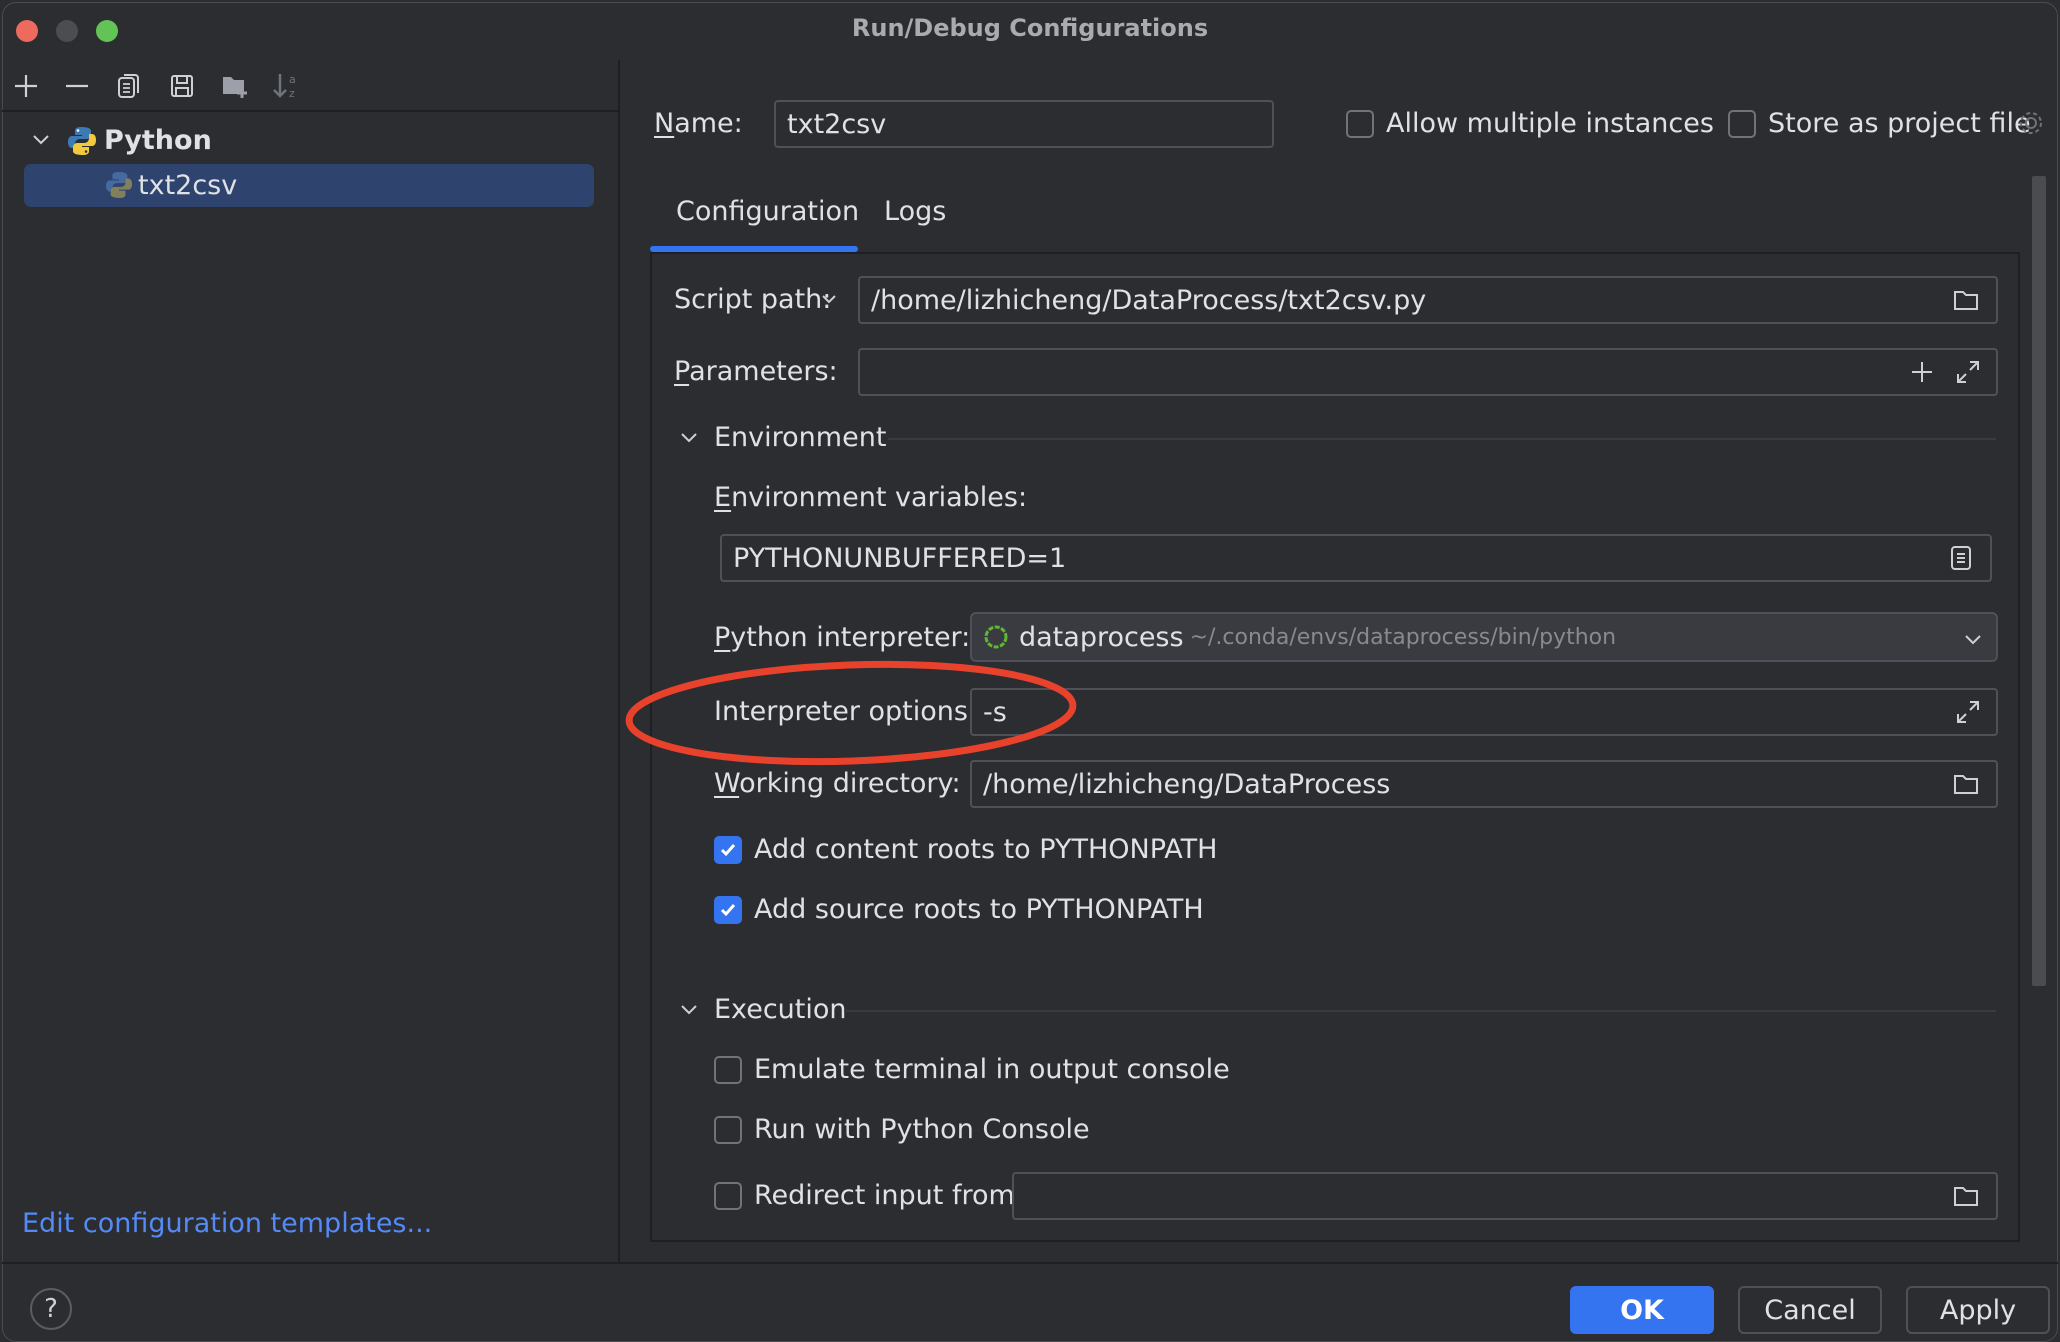  Describe the element at coordinates (1961, 558) in the screenshot. I see `edit-env-vars-icon` at that location.